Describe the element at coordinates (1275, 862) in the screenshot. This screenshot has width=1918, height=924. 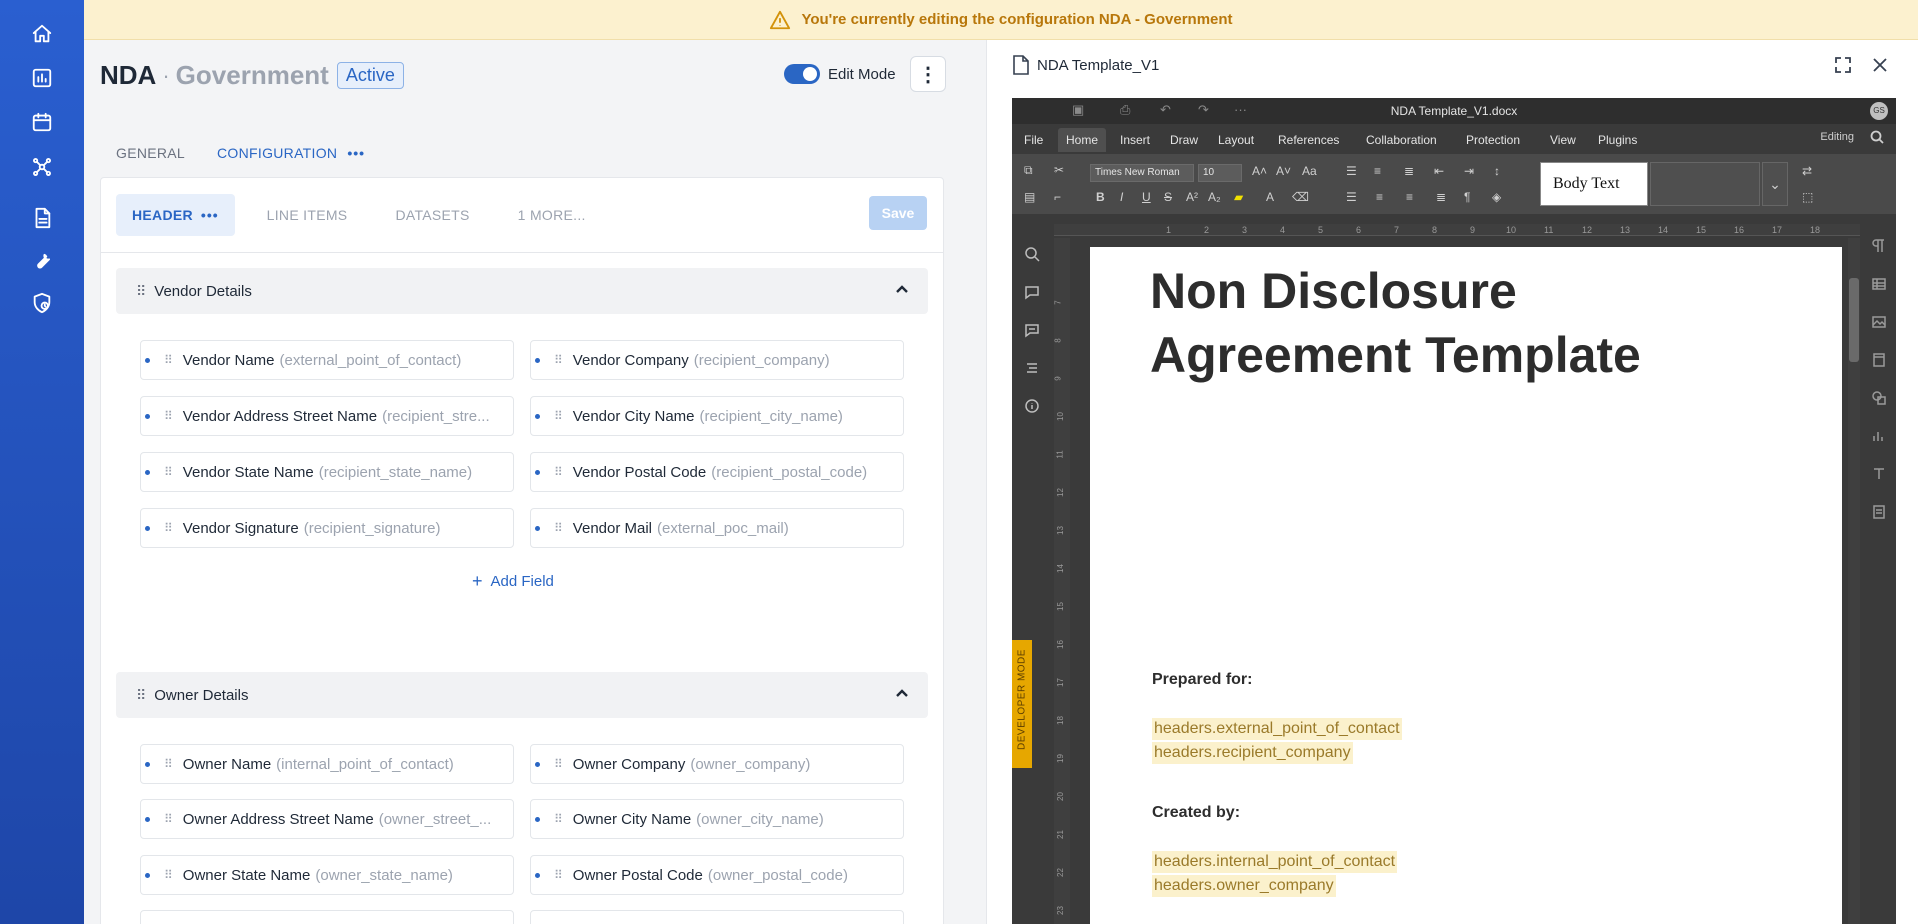
I see `merge-field: headers.internal_point_of_contact` at that location.